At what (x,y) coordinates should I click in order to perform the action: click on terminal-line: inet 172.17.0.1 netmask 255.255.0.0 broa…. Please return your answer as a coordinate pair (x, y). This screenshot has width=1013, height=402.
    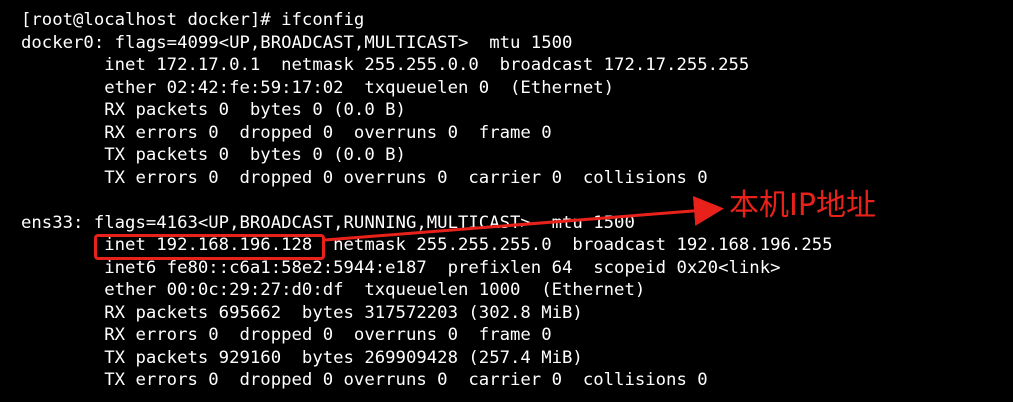
    Looking at the image, I should click on (385, 65).